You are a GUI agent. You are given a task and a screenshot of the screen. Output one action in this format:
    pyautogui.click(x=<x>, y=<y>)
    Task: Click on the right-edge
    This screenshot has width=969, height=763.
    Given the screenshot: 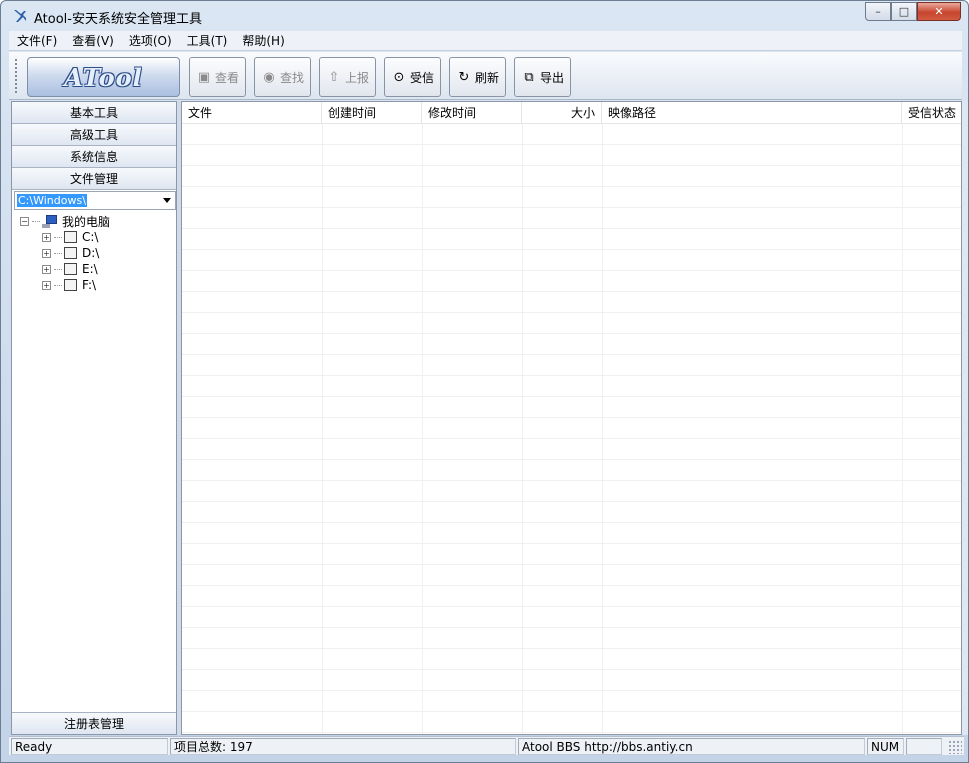 What is the action you would take?
    pyautogui.click(x=965, y=418)
    